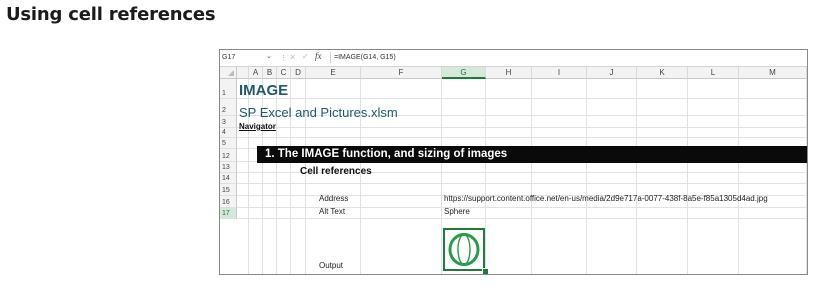  Describe the element at coordinates (773, 73) in the screenshot. I see `column-header-m: M` at that location.